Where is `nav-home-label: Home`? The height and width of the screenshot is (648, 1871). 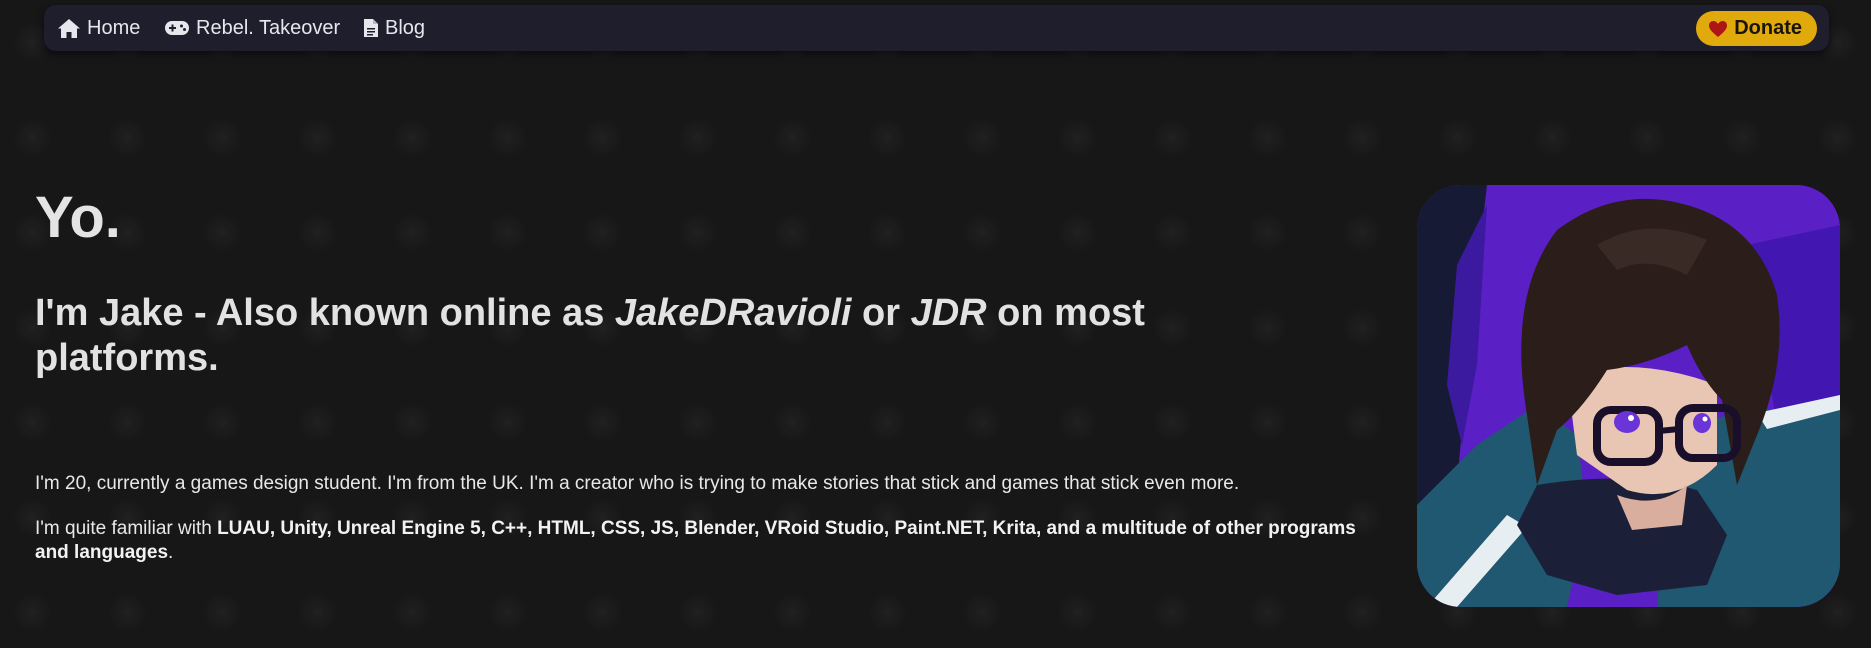 nav-home-label: Home is located at coordinates (114, 27).